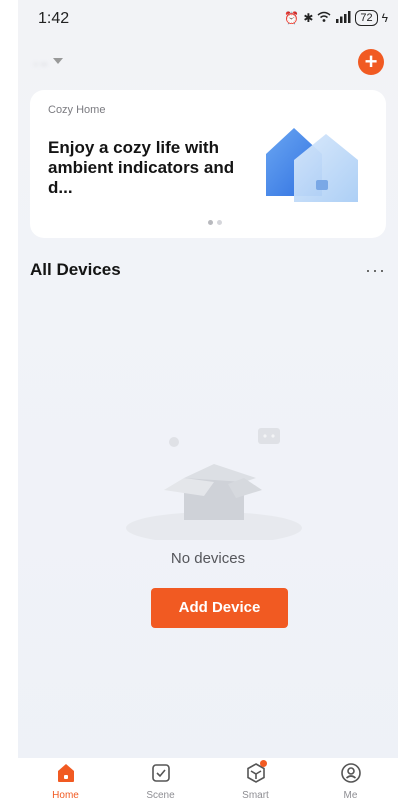  I want to click on tab-label: Smart, so click(255, 795).